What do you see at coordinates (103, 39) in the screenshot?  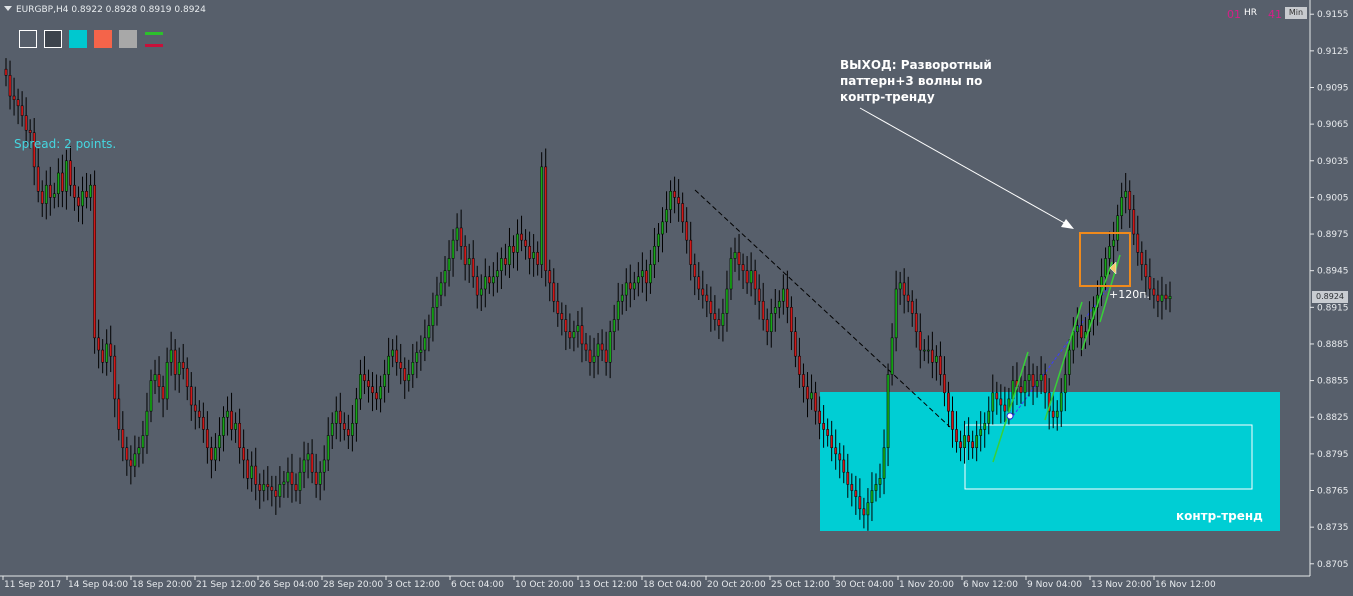 I see `swatch-coral` at bounding box center [103, 39].